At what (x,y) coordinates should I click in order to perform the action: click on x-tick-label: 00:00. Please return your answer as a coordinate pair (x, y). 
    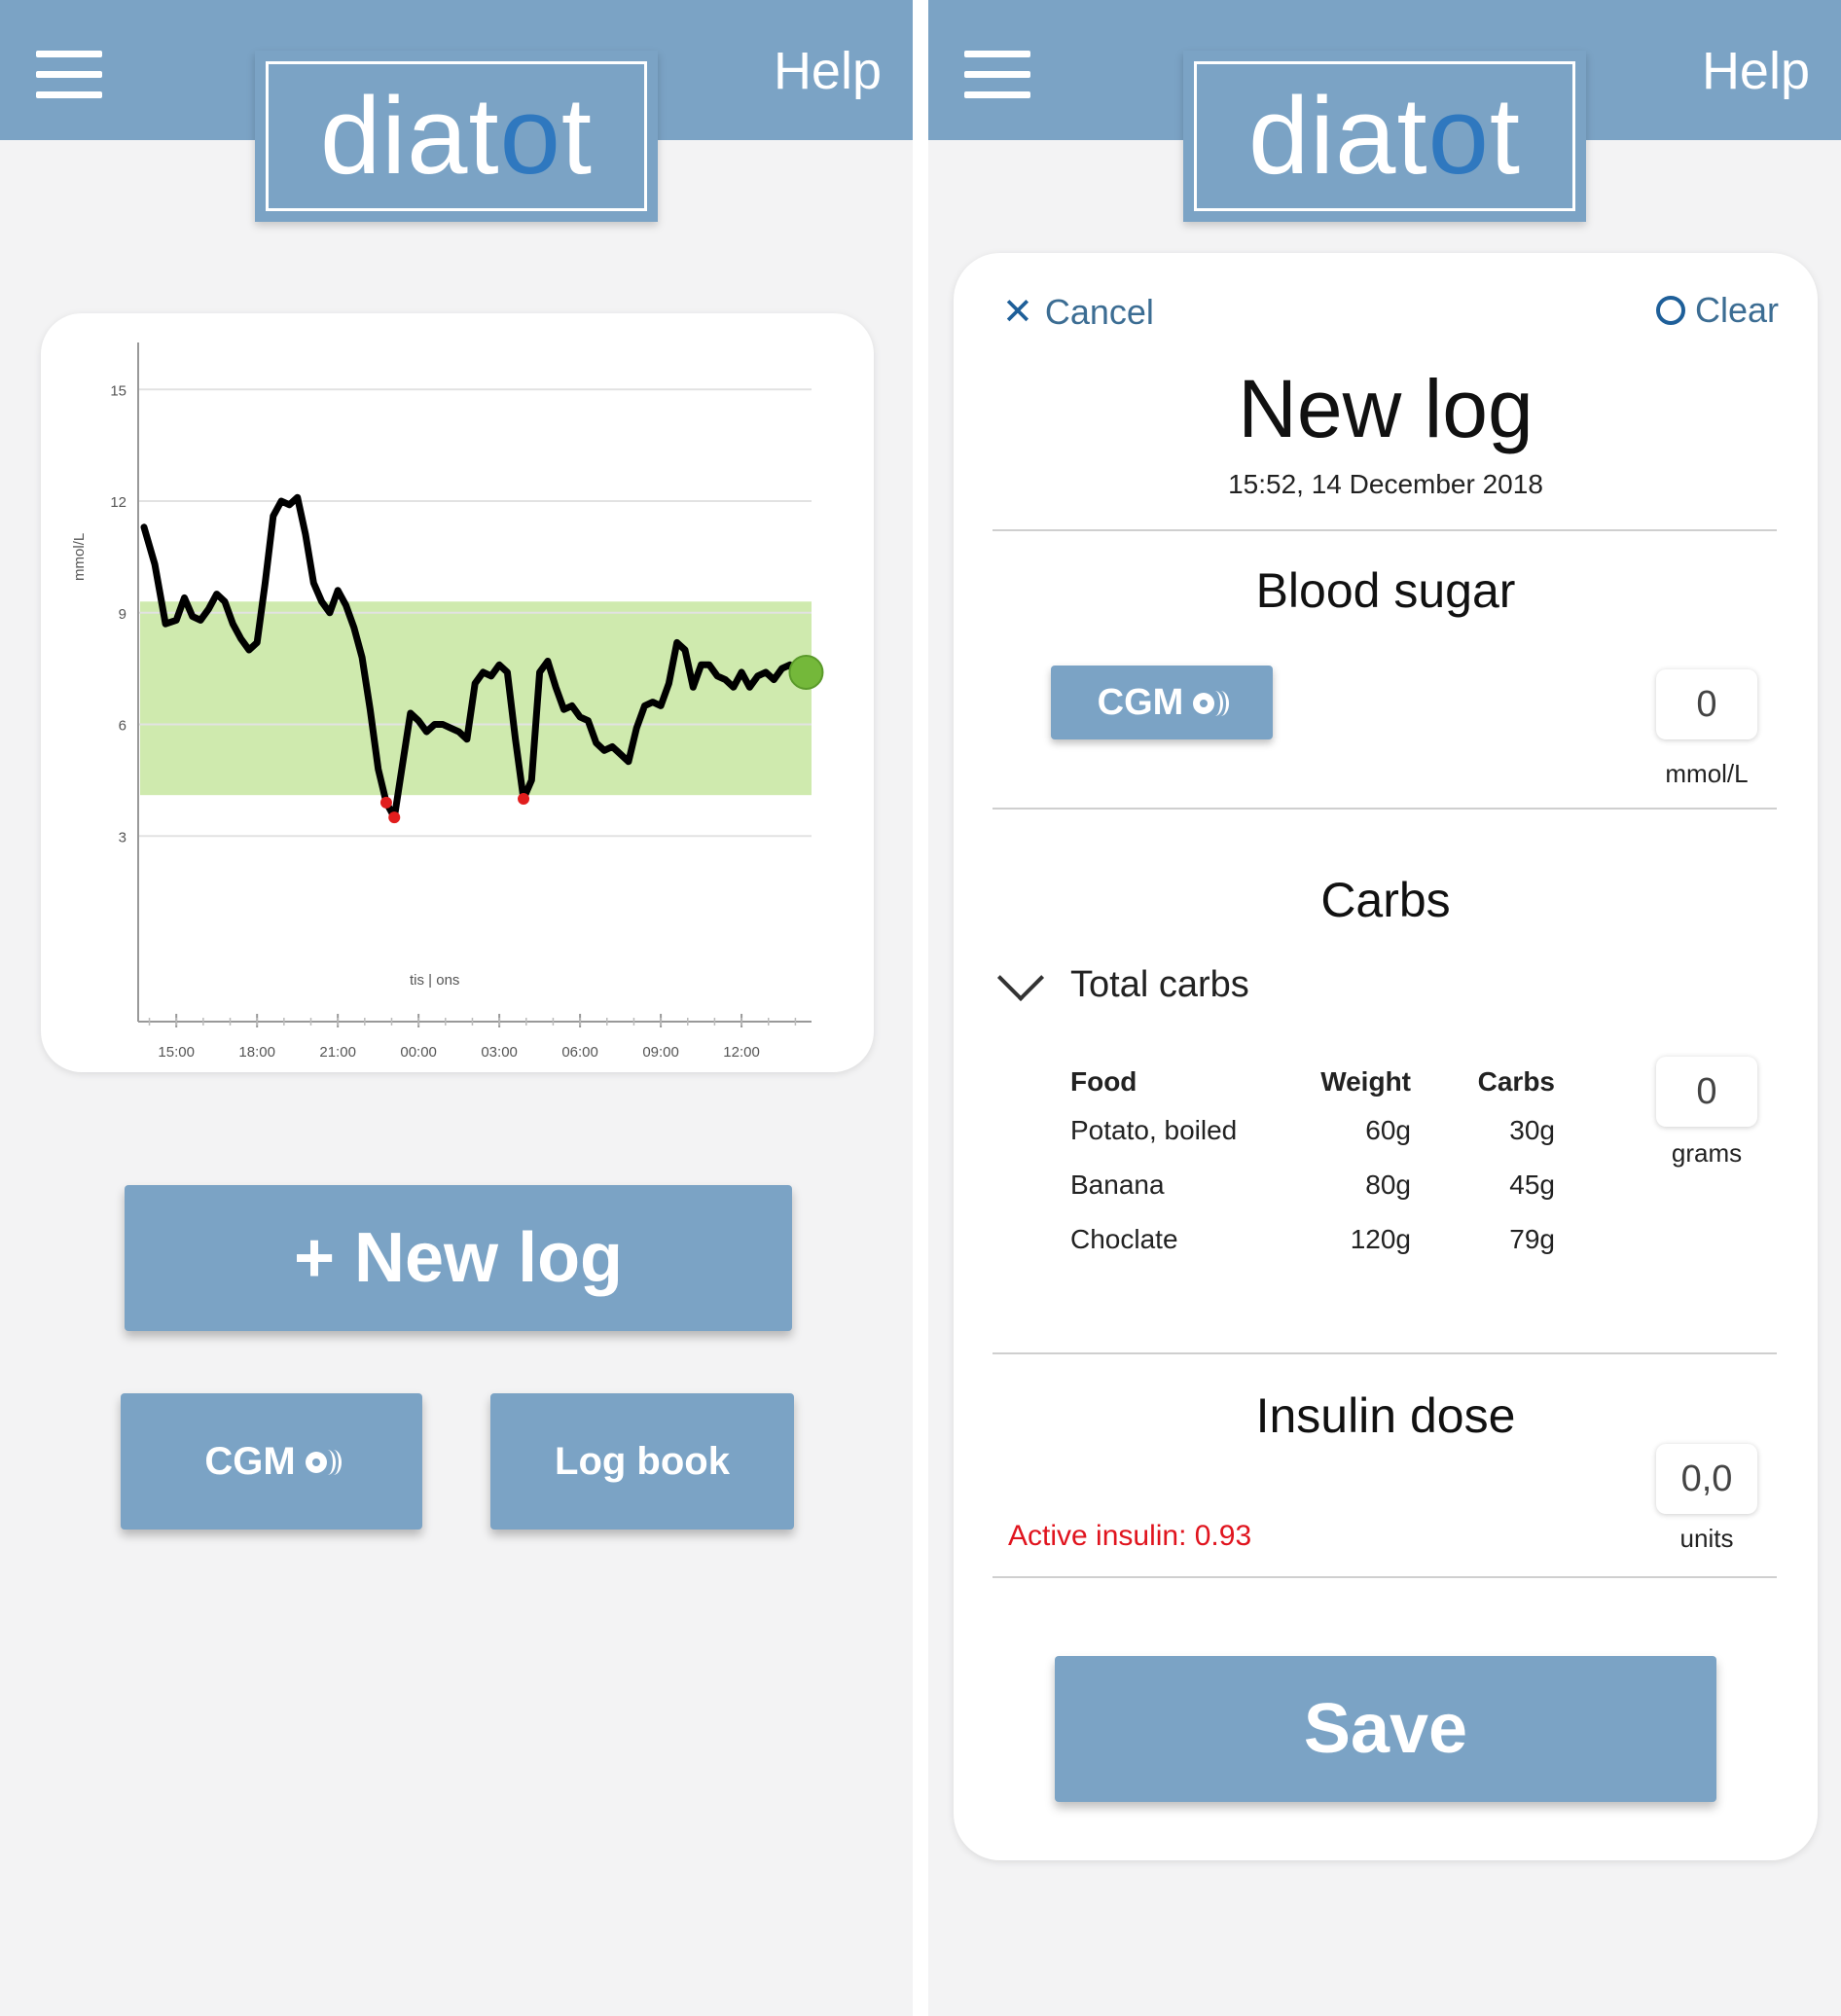
    Looking at the image, I should click on (418, 1052).